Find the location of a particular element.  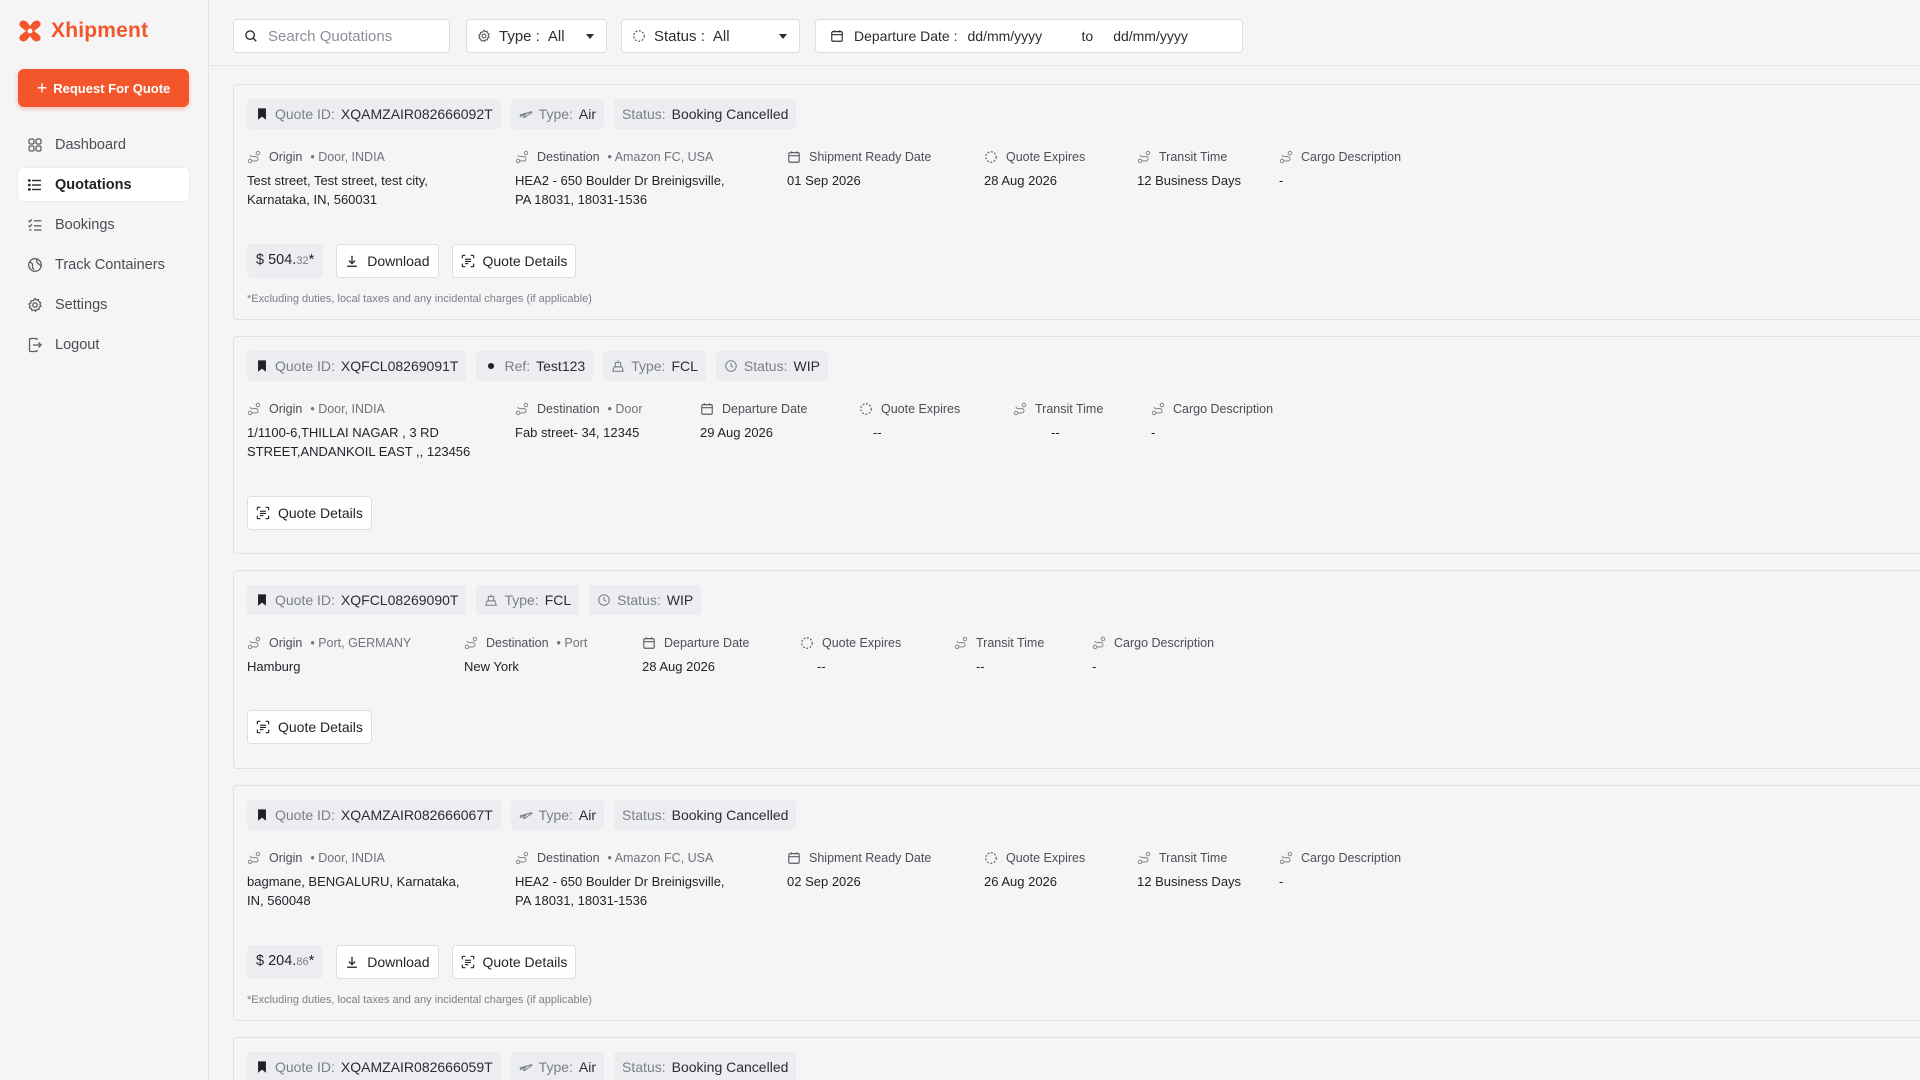

quote-expires-field: Quote Expires 28 Aug 2026 is located at coordinates (1034, 169).